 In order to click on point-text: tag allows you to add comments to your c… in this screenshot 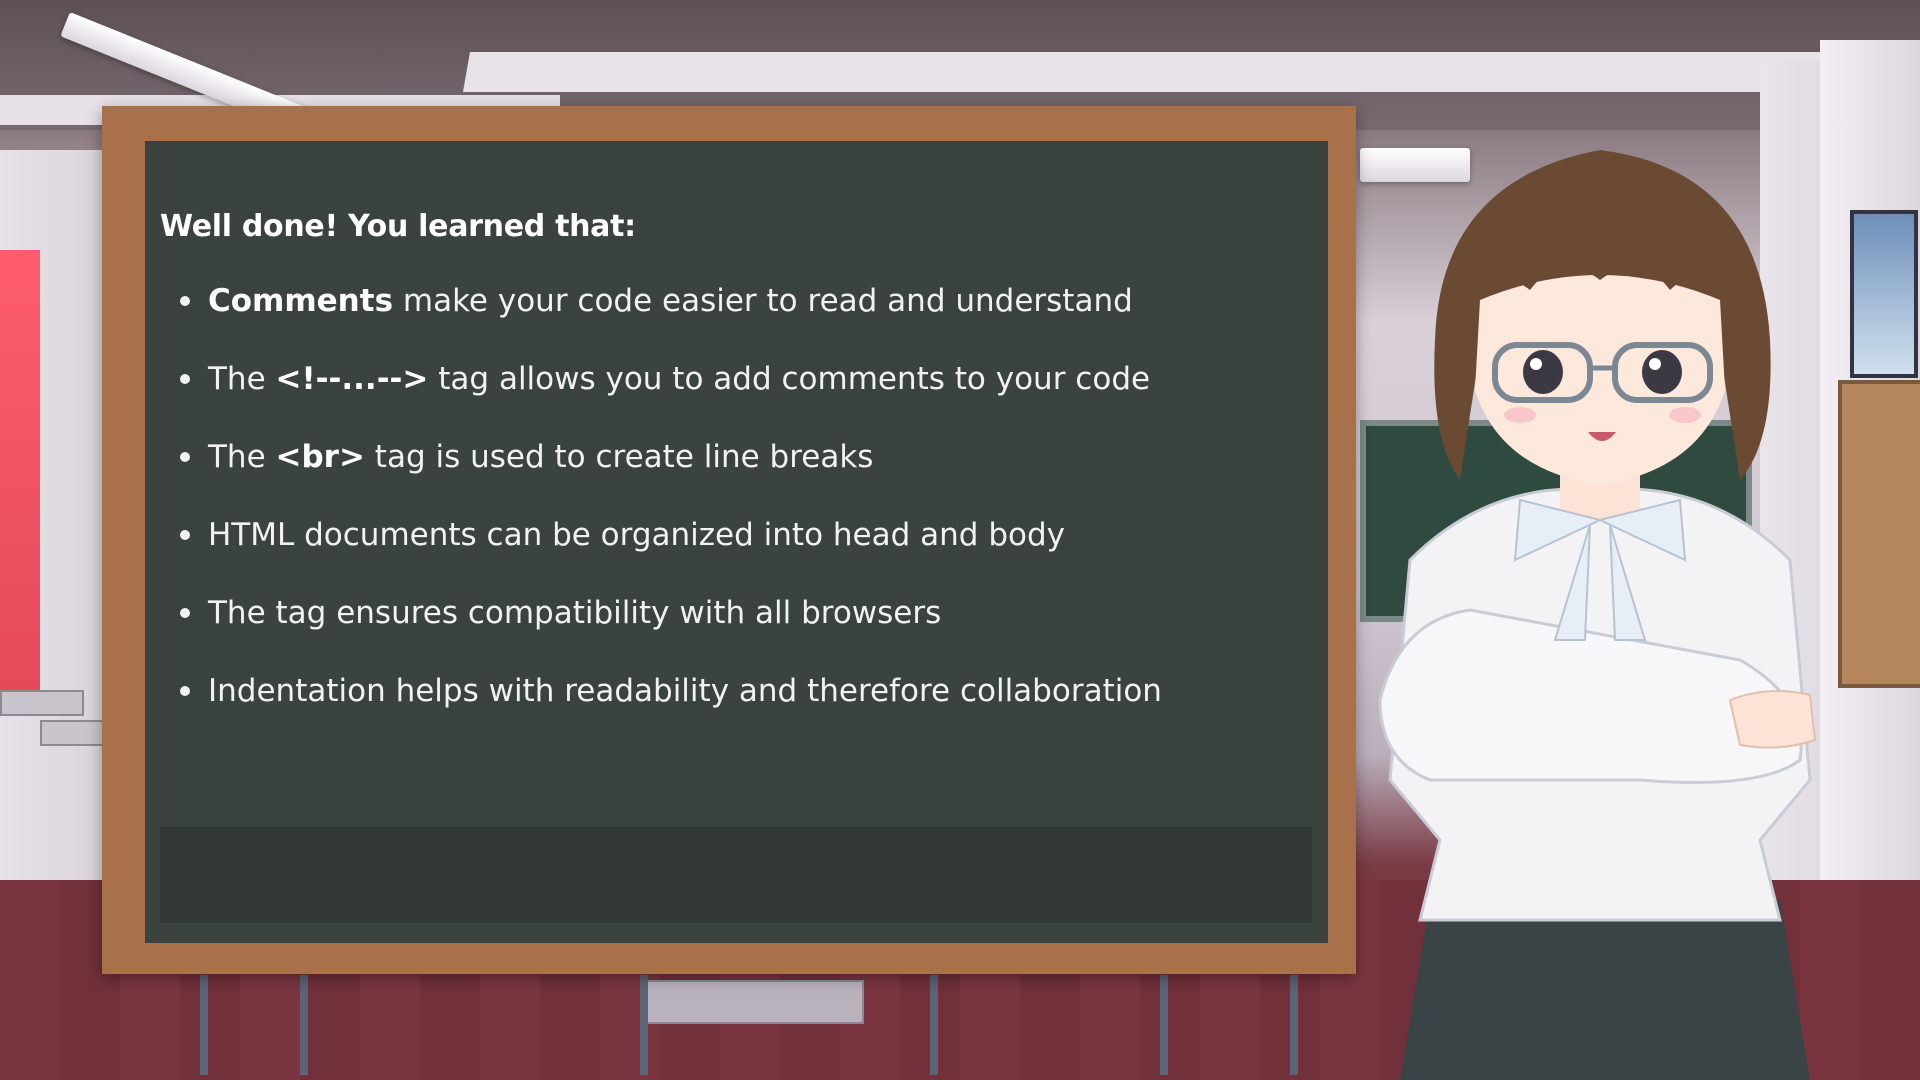, I will do `click(789, 379)`.